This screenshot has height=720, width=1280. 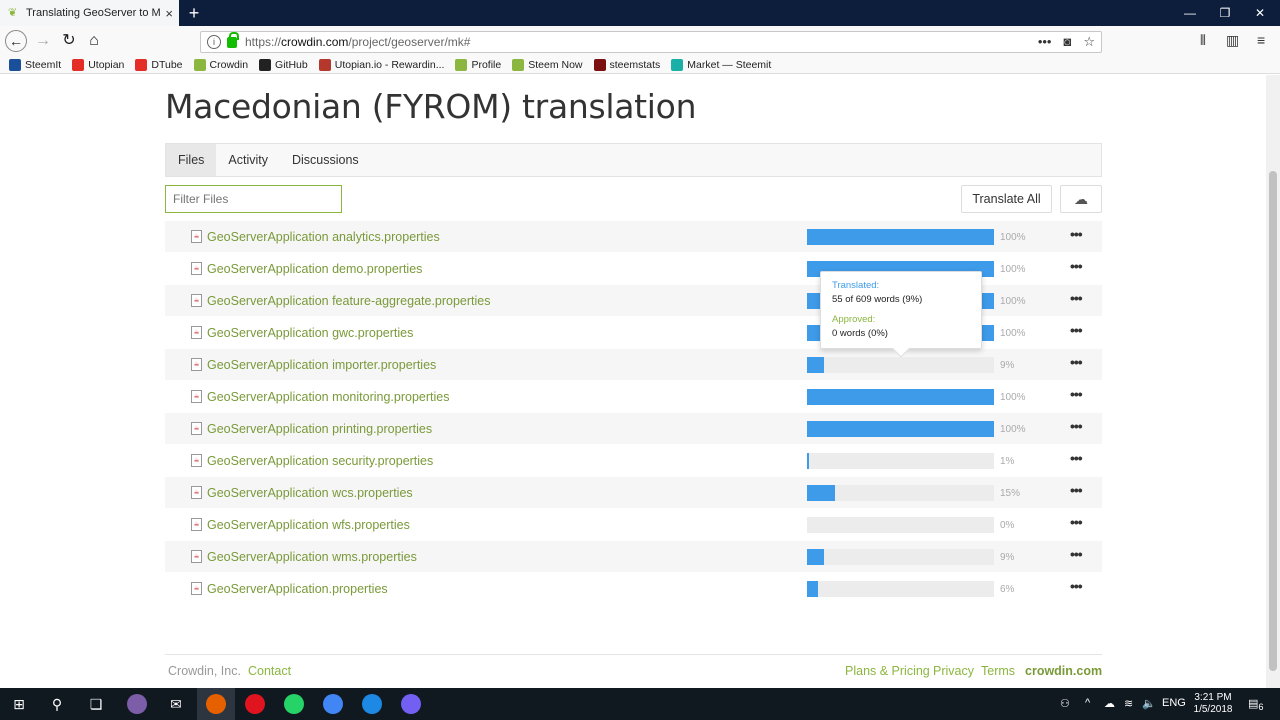 I want to click on system-clock: 3:21 PM 1/5/2018, so click(x=1213, y=704).